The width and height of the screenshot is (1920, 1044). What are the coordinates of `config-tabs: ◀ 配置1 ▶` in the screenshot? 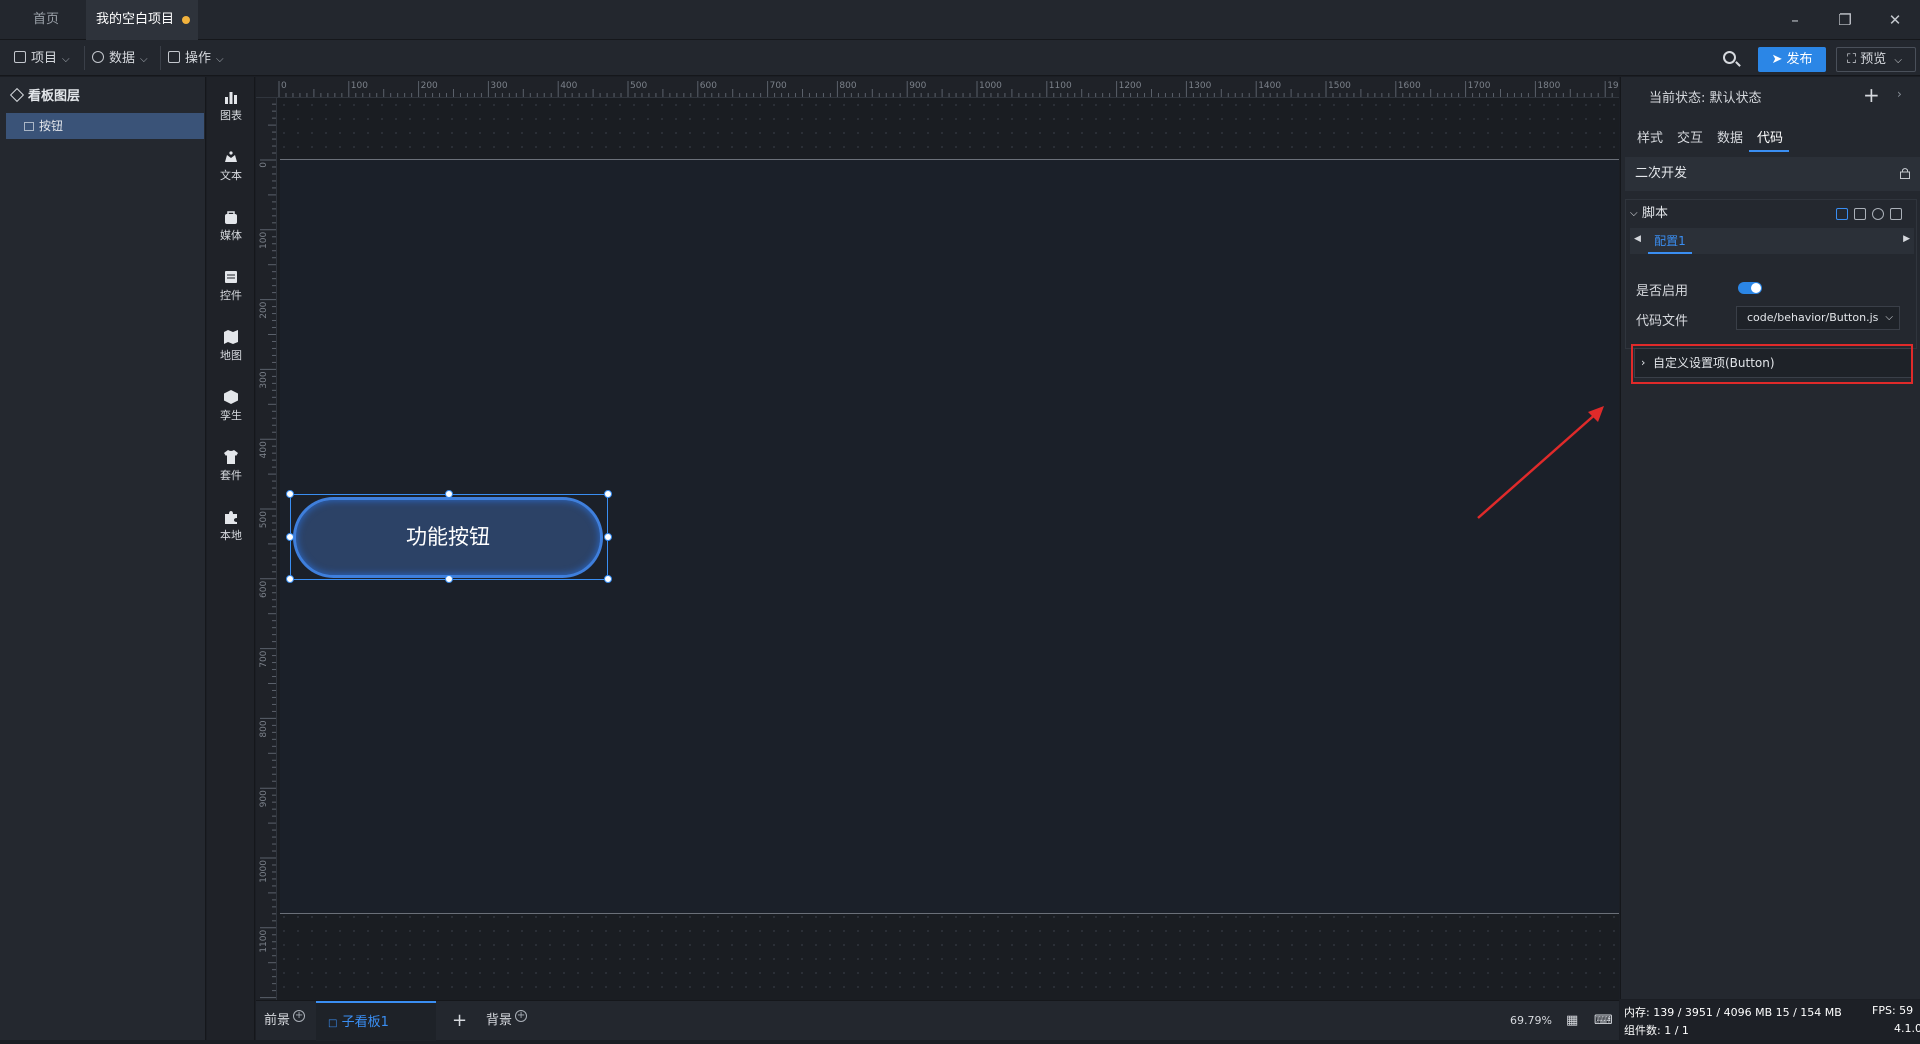 It's located at (1772, 241).